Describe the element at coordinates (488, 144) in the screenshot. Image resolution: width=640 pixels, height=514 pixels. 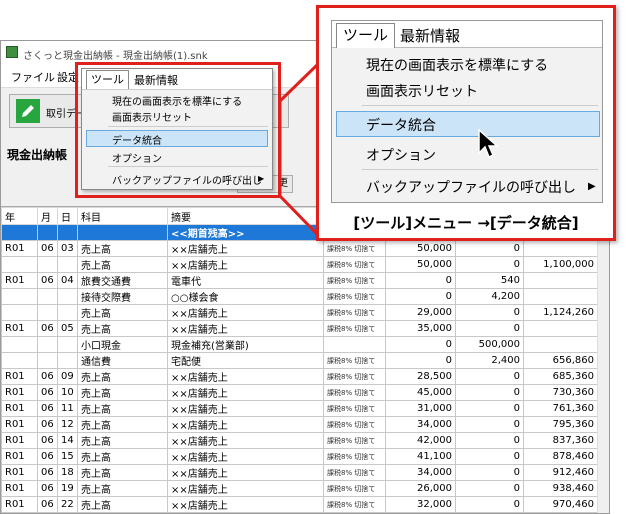
I see `mouse-cursor-icon` at that location.